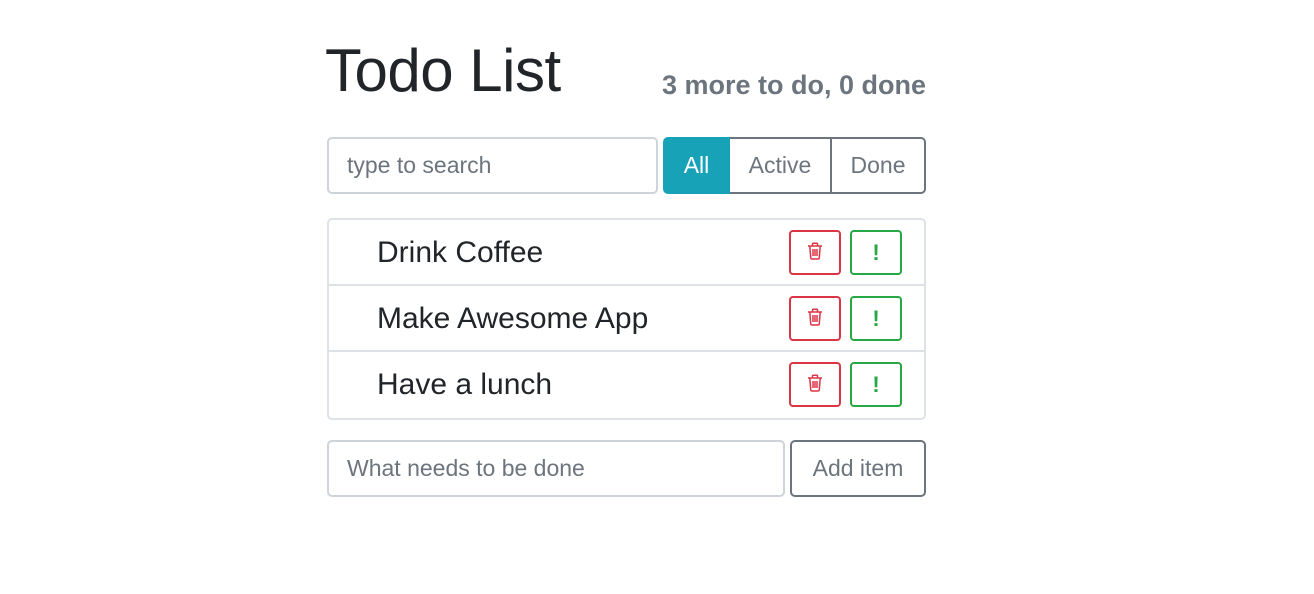 This screenshot has width=1314, height=594. What do you see at coordinates (878, 165) in the screenshot?
I see `filter-done-button: Done` at bounding box center [878, 165].